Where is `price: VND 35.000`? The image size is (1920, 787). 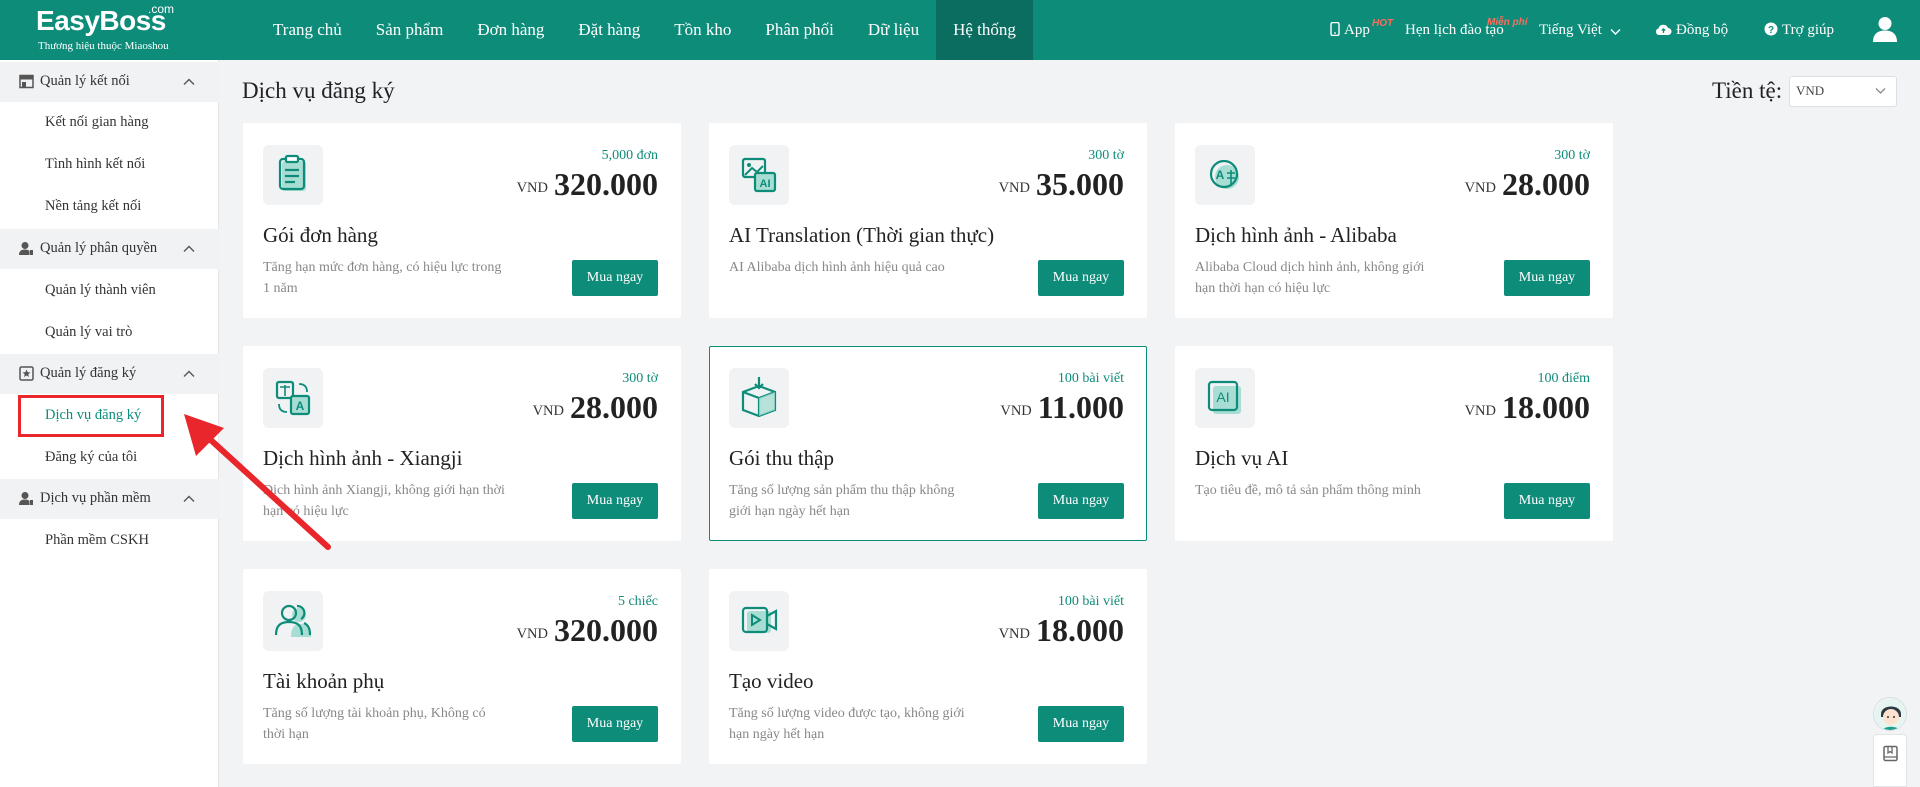 price: VND 35.000 is located at coordinates (1061, 184).